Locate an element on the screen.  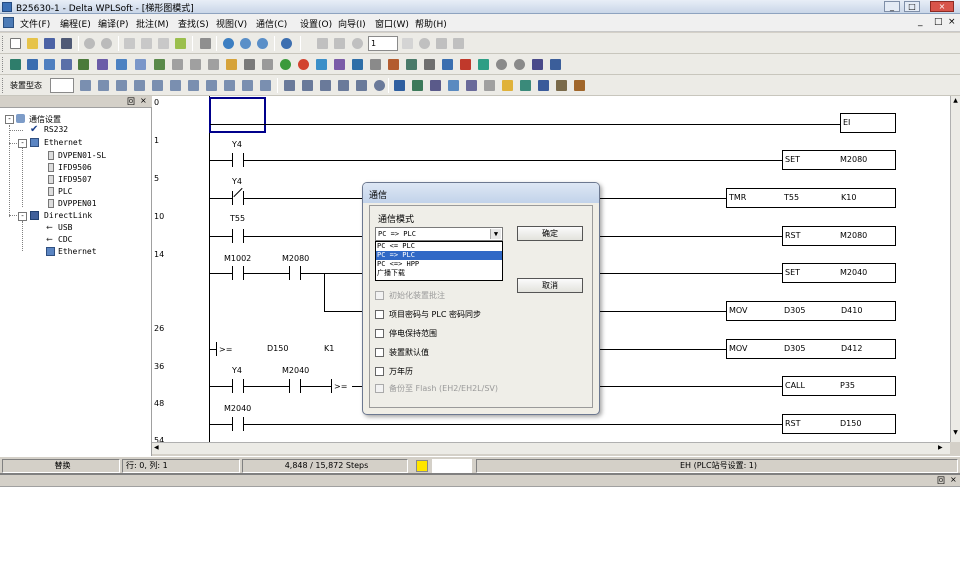
mdi-close-button: × is located at coordinates (952, 22).